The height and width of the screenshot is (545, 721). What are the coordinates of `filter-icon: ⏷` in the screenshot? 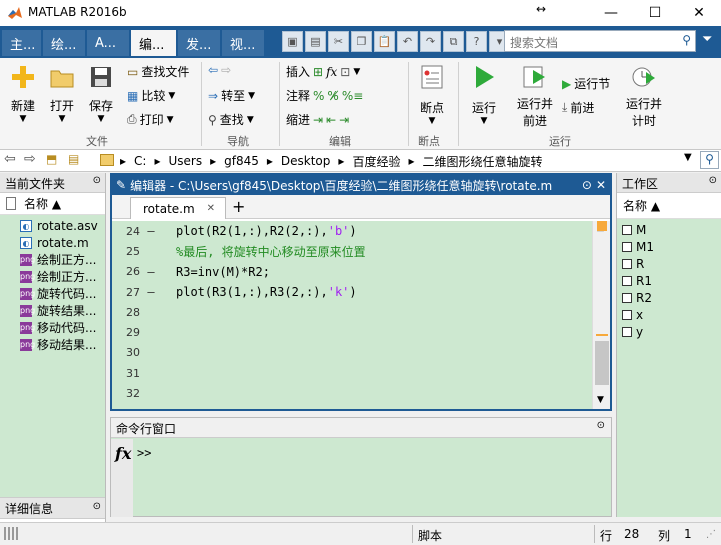 It's located at (707, 39).